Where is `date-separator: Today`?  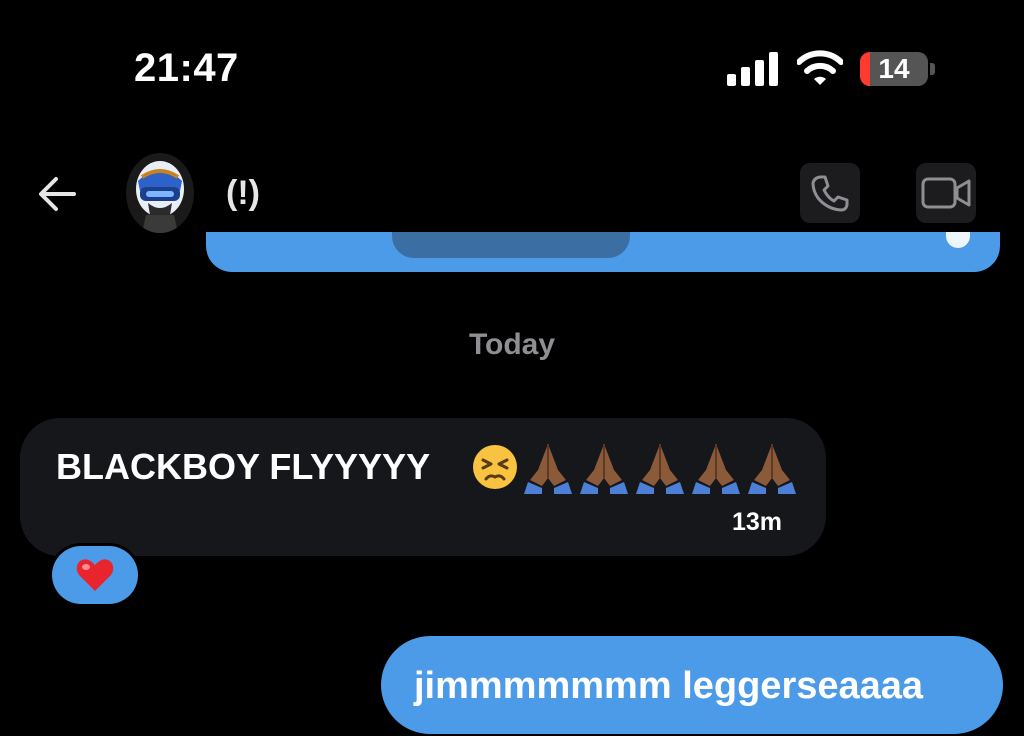
date-separator: Today is located at coordinates (512, 344).